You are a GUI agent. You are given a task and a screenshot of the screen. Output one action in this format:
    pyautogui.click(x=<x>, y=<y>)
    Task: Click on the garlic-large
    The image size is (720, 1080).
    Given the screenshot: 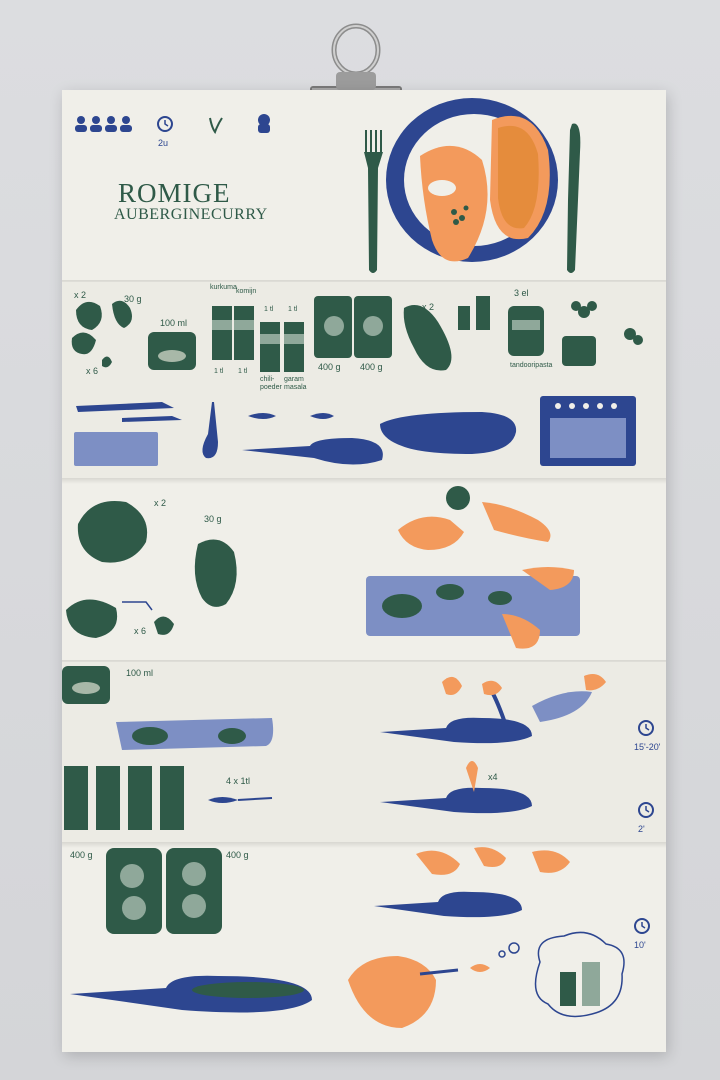 What is the action you would take?
    pyautogui.click(x=92, y=618)
    